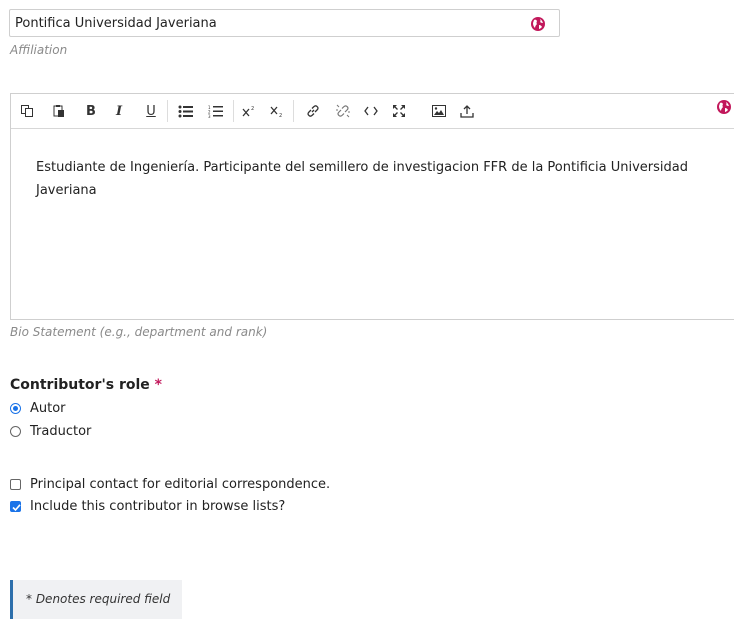 The image size is (734, 620). Describe the element at coordinates (185, 111) in the screenshot. I see `bullet-list-icon` at that location.